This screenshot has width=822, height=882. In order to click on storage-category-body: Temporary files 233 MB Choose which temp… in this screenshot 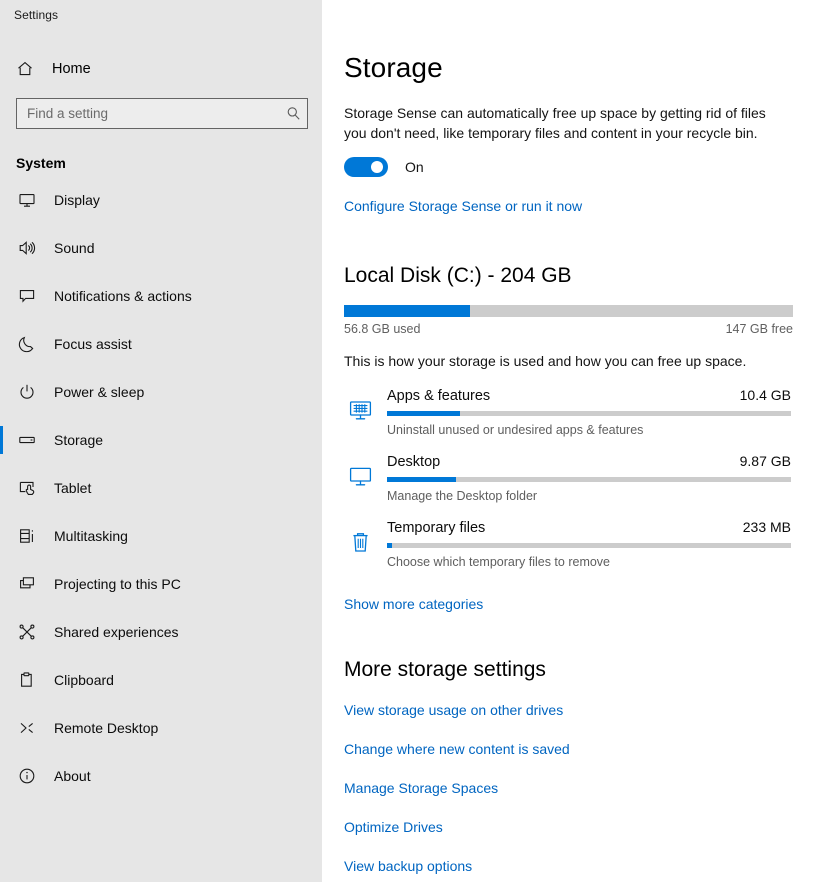, I will do `click(589, 544)`.